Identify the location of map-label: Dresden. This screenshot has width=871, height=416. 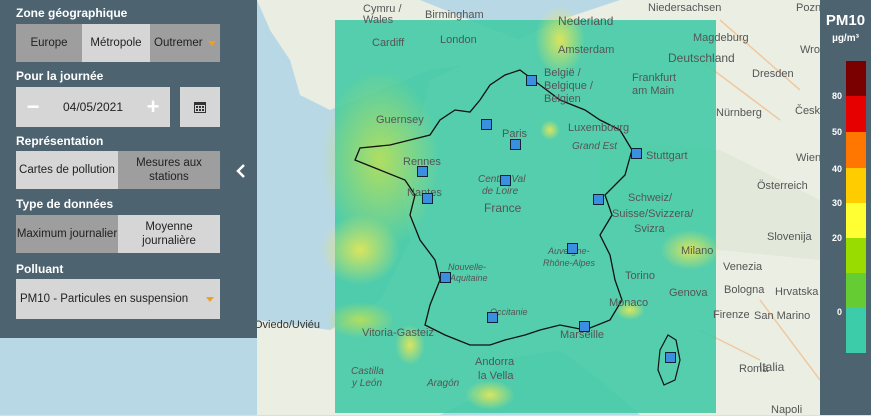
(773, 74).